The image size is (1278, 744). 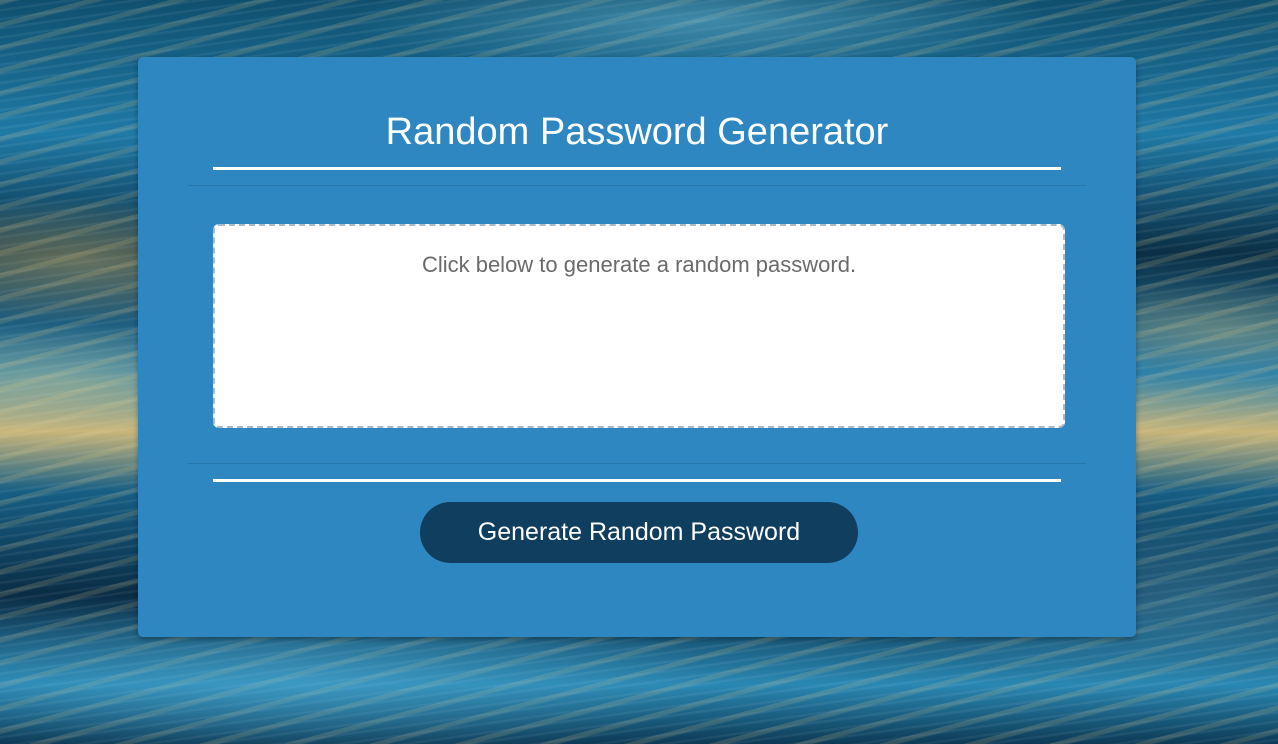 What do you see at coordinates (637, 168) in the screenshot?
I see `title-underline` at bounding box center [637, 168].